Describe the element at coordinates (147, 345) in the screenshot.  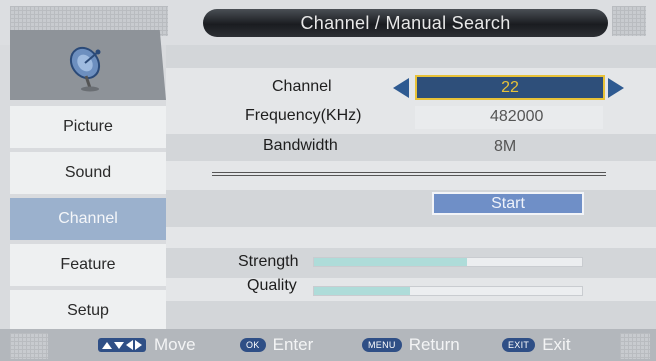
I see `hint-move: Move` at that location.